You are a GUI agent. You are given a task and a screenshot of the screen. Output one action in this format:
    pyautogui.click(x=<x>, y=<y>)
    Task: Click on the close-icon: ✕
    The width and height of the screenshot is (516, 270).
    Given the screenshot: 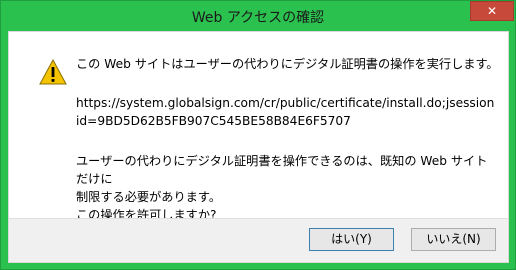 What is the action you would take?
    pyautogui.click(x=492, y=11)
    